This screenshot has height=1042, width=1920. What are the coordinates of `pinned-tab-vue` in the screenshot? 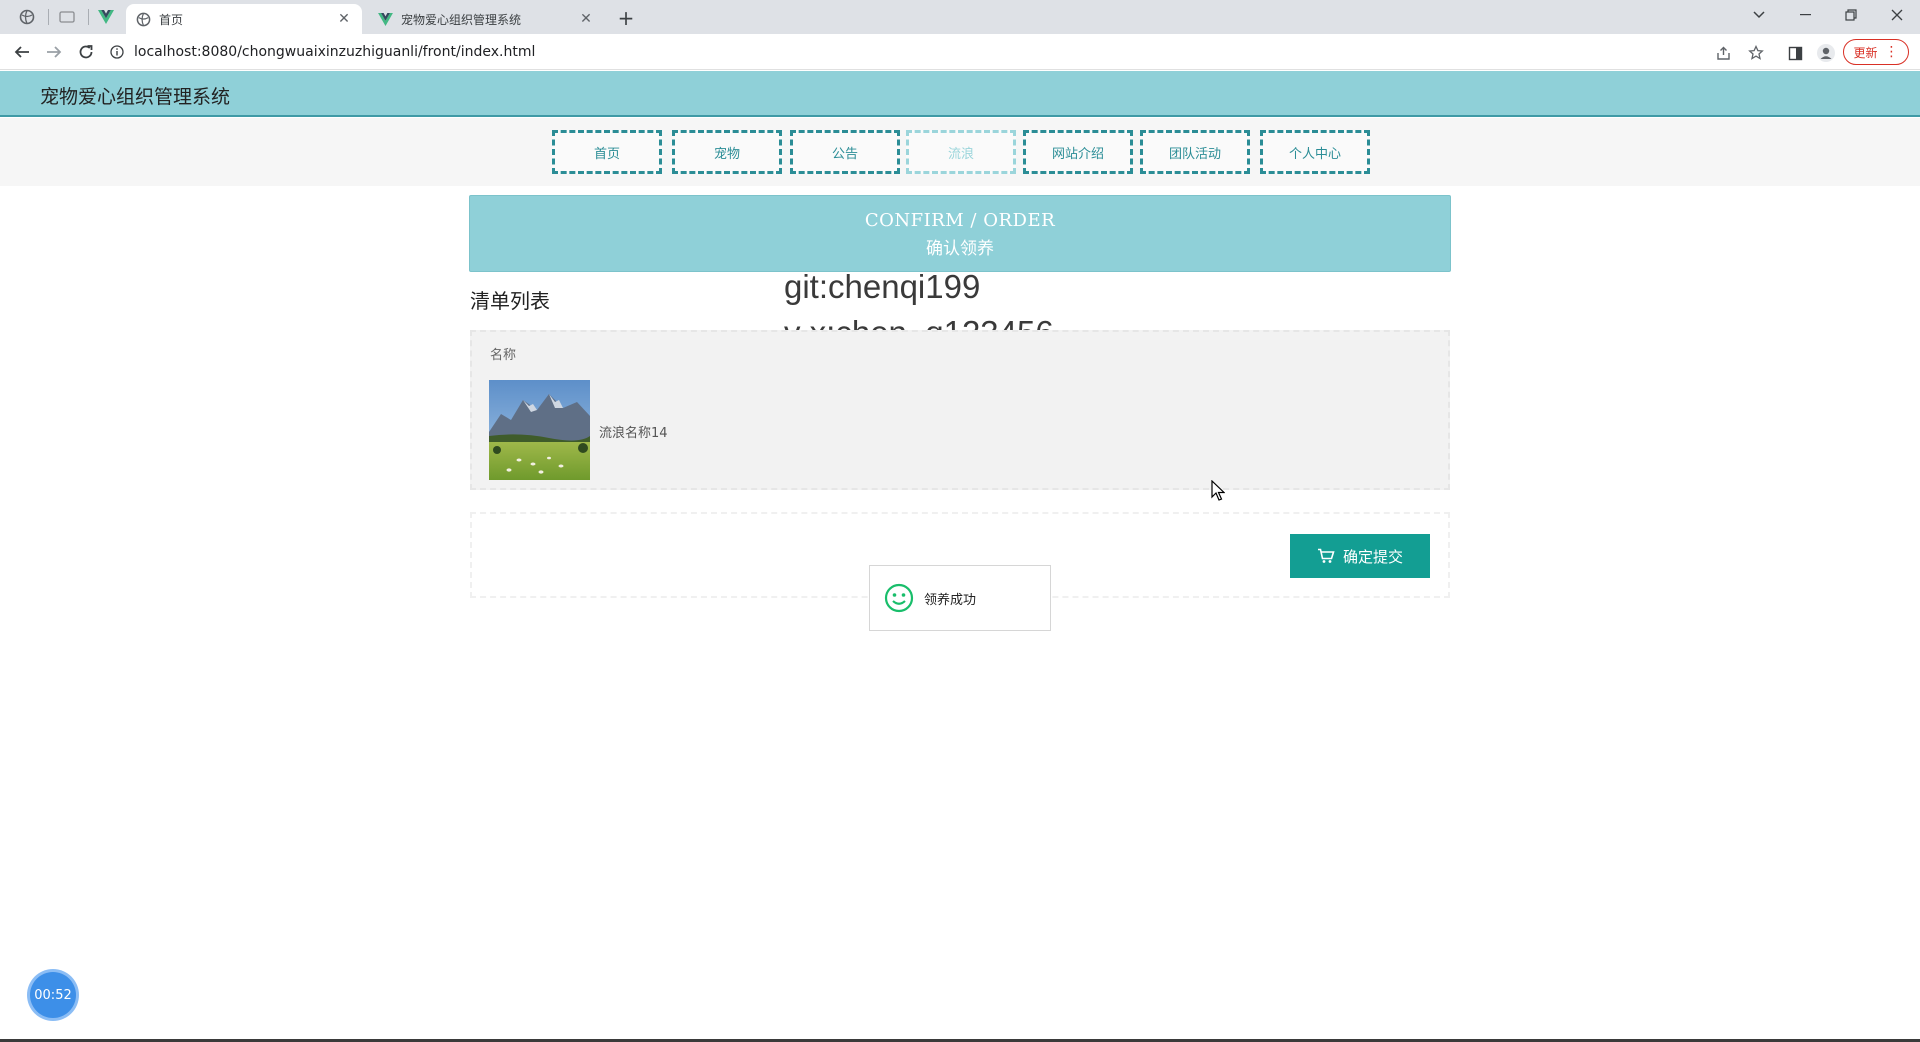 It's located at (106, 17).